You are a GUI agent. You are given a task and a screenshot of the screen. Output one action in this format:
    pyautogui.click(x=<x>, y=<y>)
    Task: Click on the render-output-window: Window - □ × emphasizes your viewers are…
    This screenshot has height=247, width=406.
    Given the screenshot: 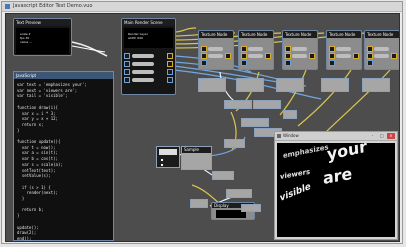 What is the action you would take?
    pyautogui.click(x=336, y=185)
    